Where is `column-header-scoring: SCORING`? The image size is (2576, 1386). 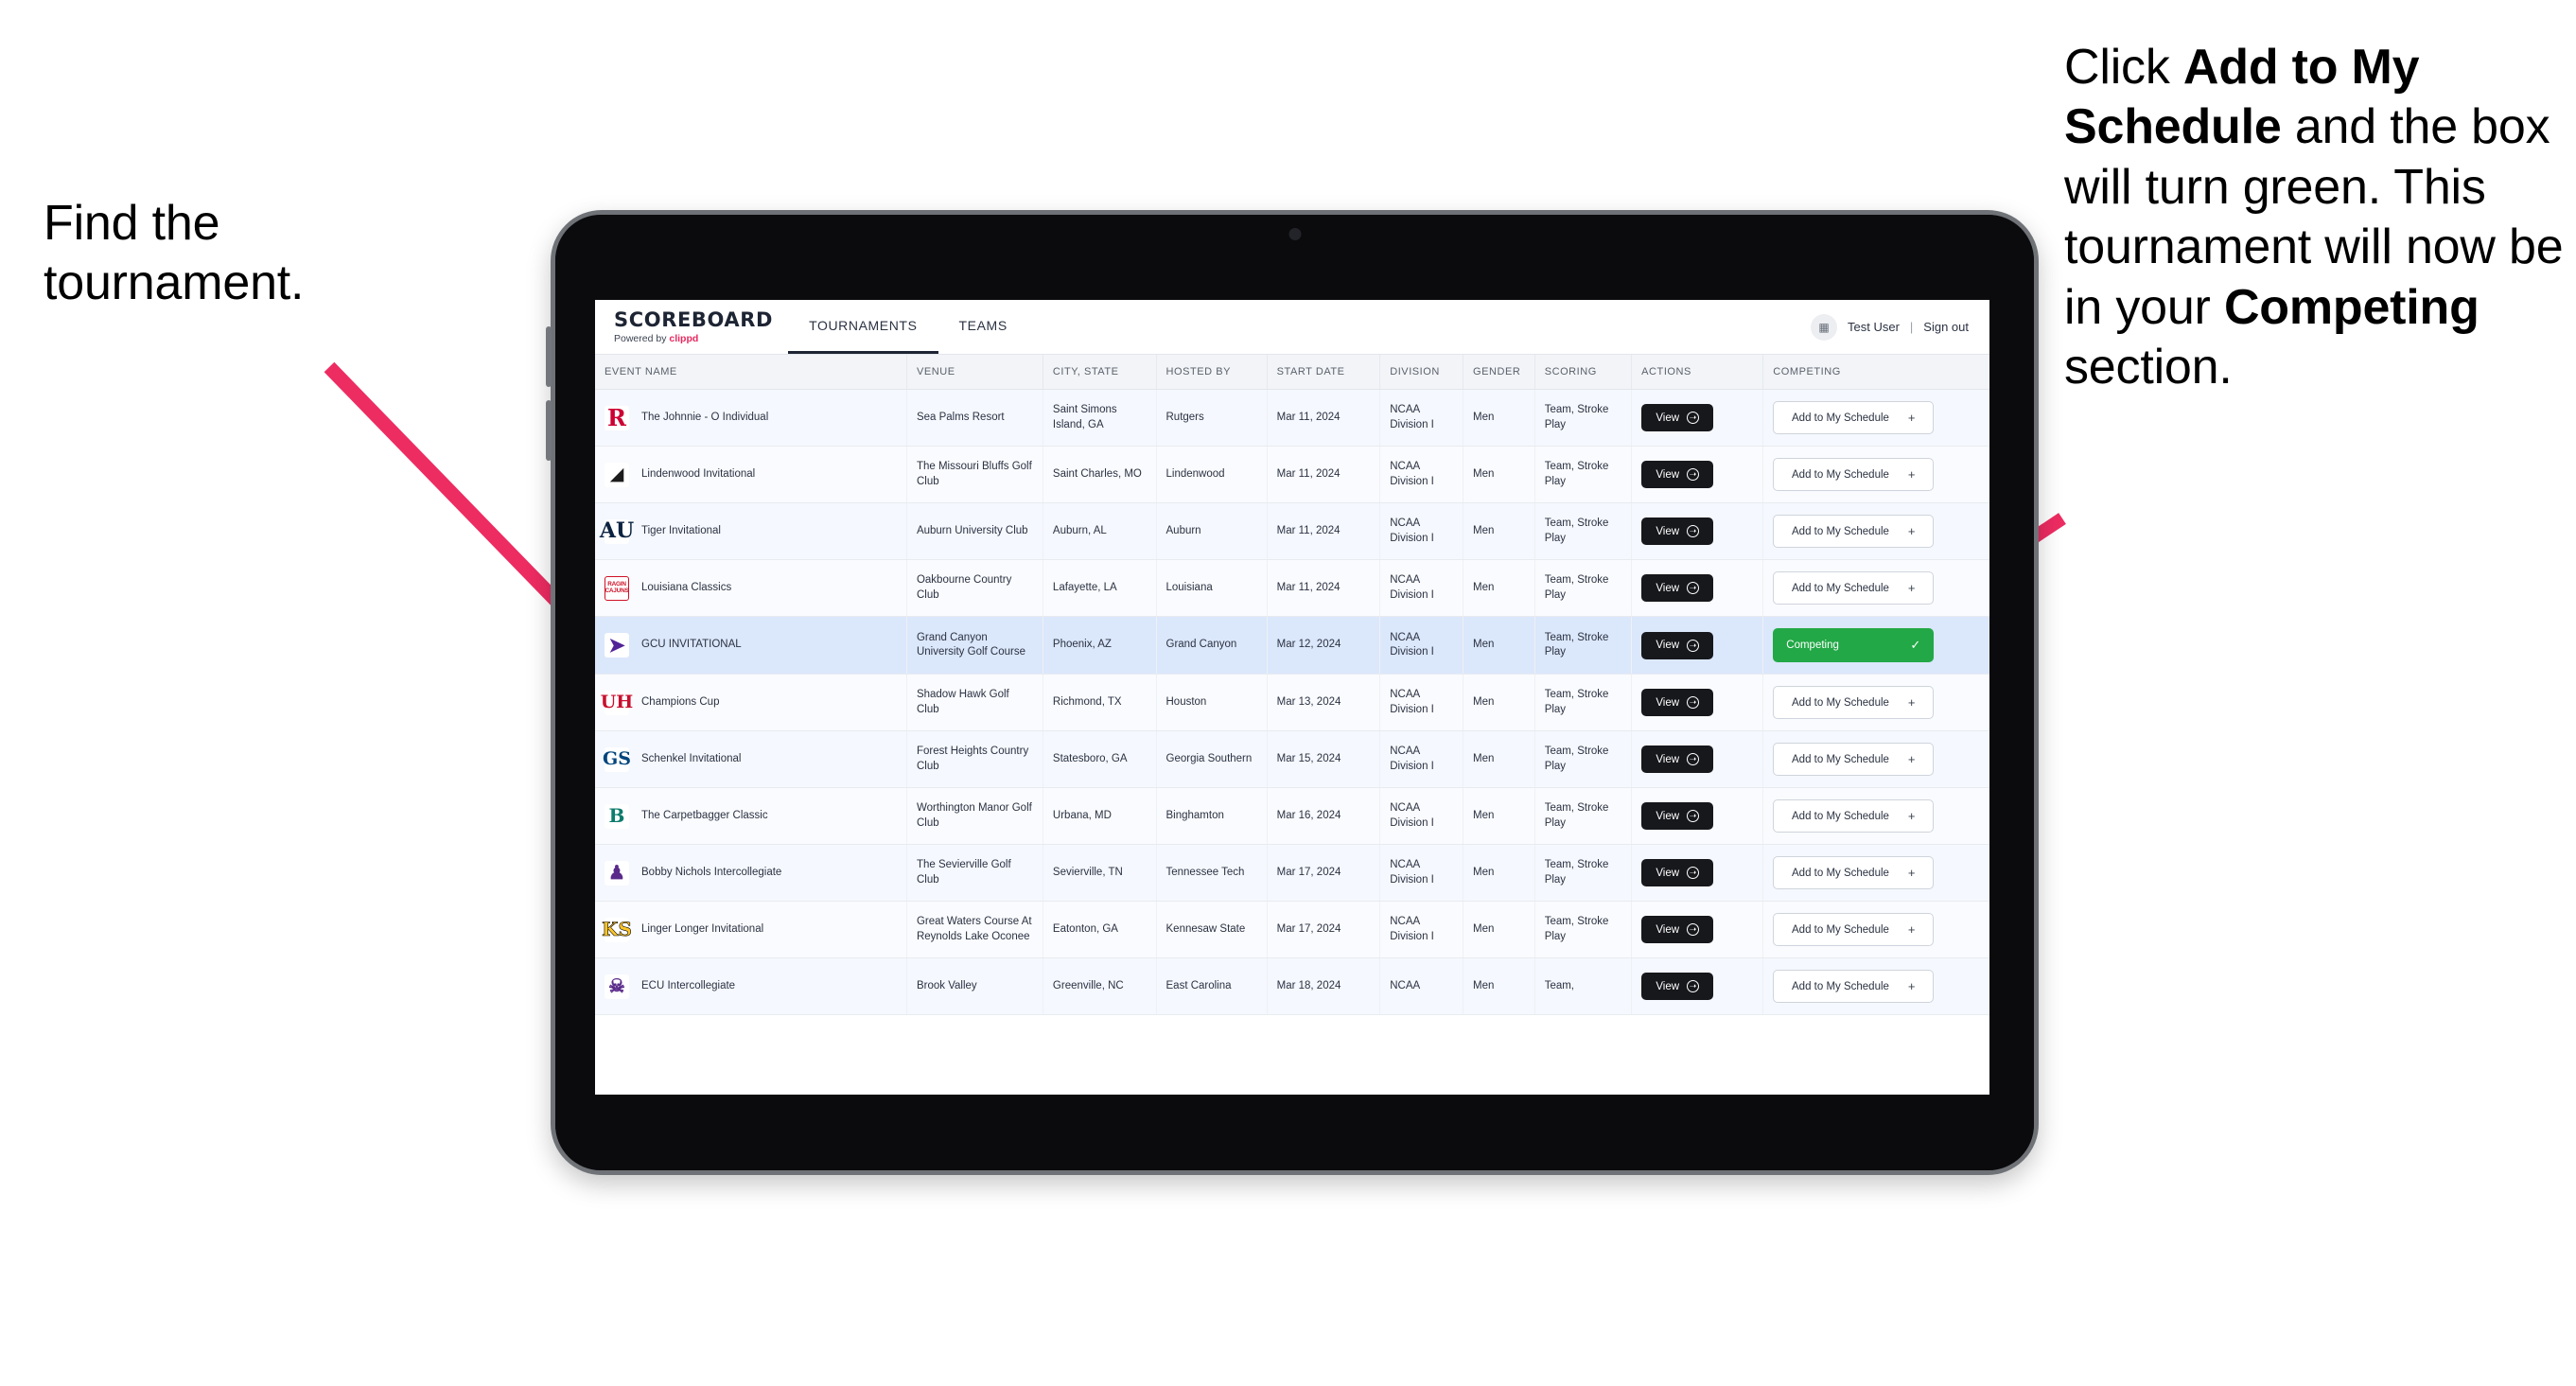
column-header-scoring: SCORING is located at coordinates (1583, 372).